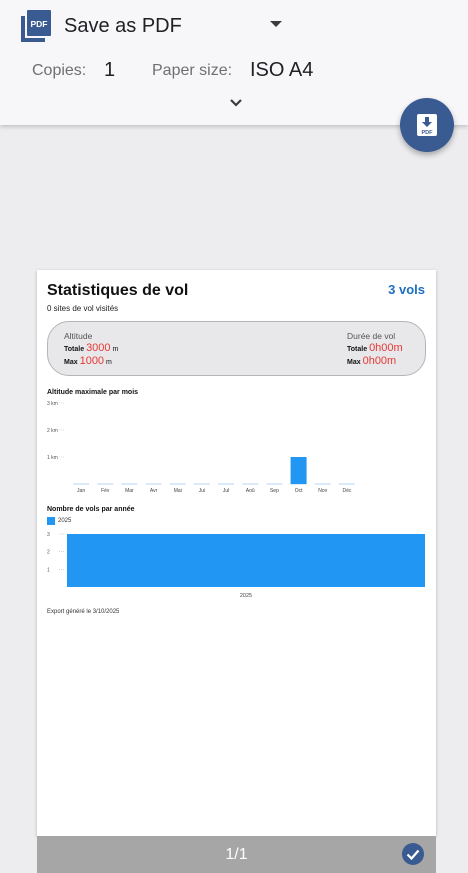  What do you see at coordinates (129, 491) in the screenshot?
I see `x-tick-label: Mar` at bounding box center [129, 491].